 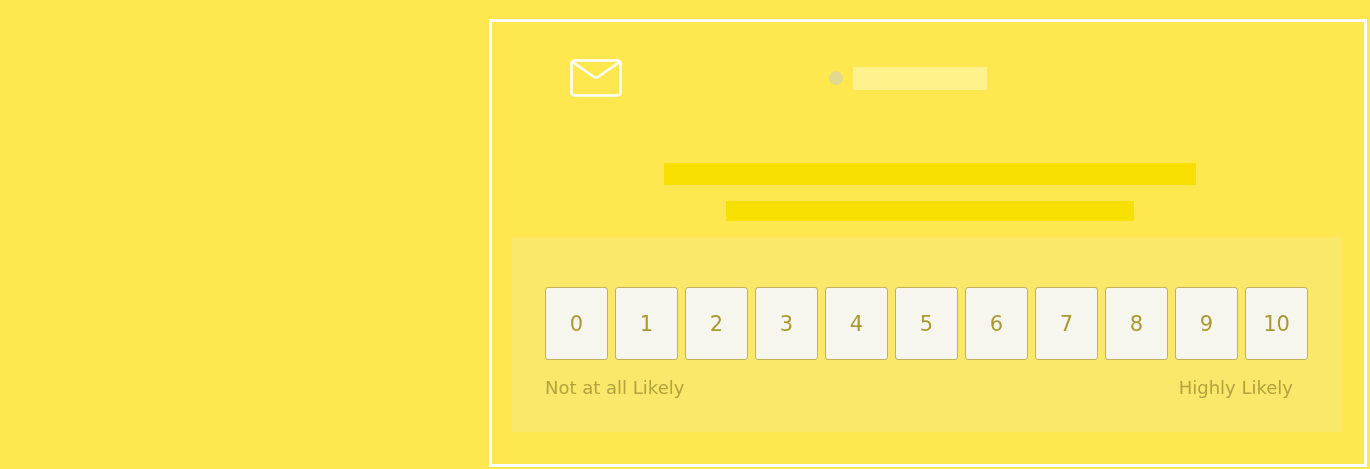 I want to click on rating-button: 10, so click(x=1276, y=323).